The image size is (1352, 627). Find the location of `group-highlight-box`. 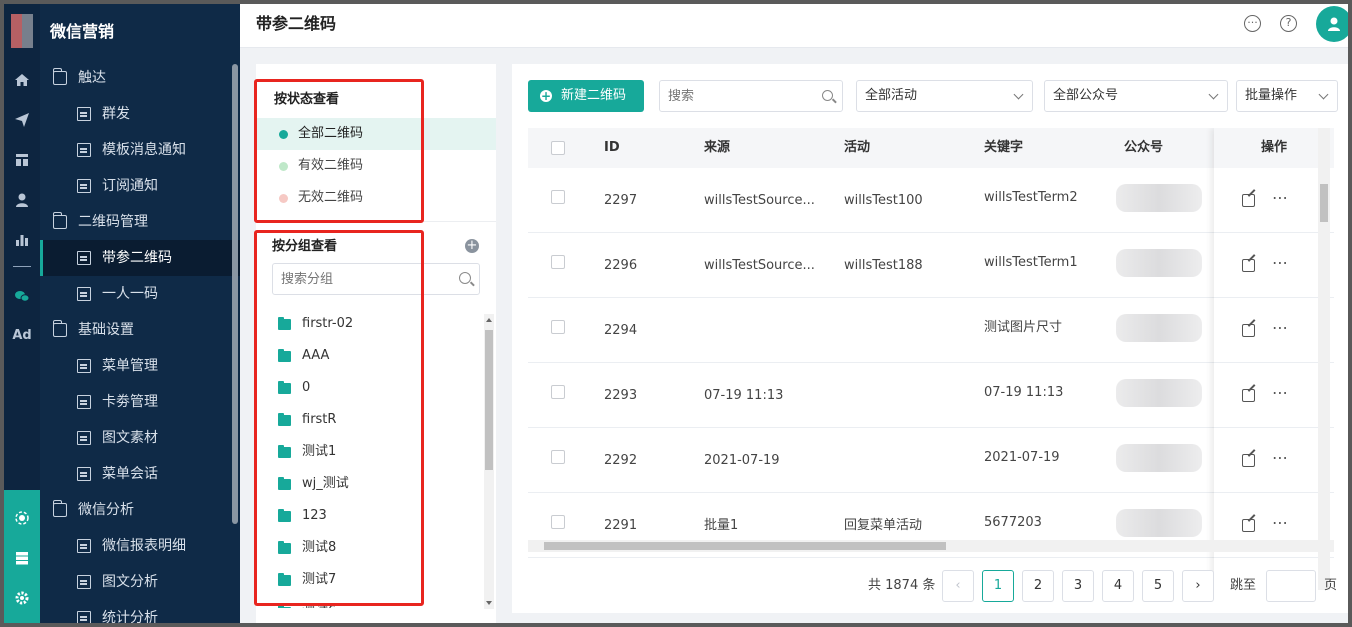

group-highlight-box is located at coordinates (339, 418).